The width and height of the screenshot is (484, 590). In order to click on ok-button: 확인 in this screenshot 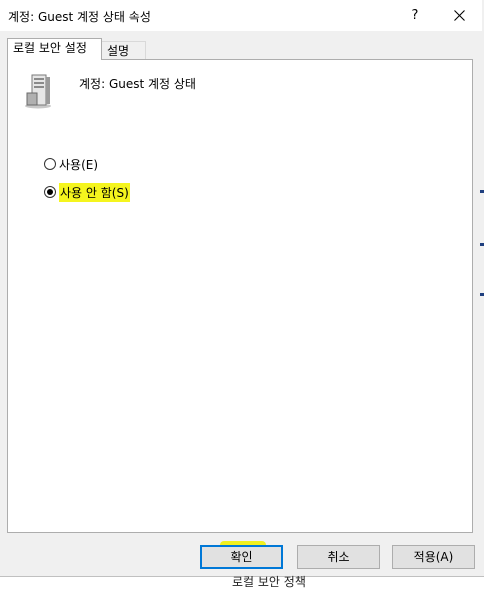, I will do `click(241, 557)`.